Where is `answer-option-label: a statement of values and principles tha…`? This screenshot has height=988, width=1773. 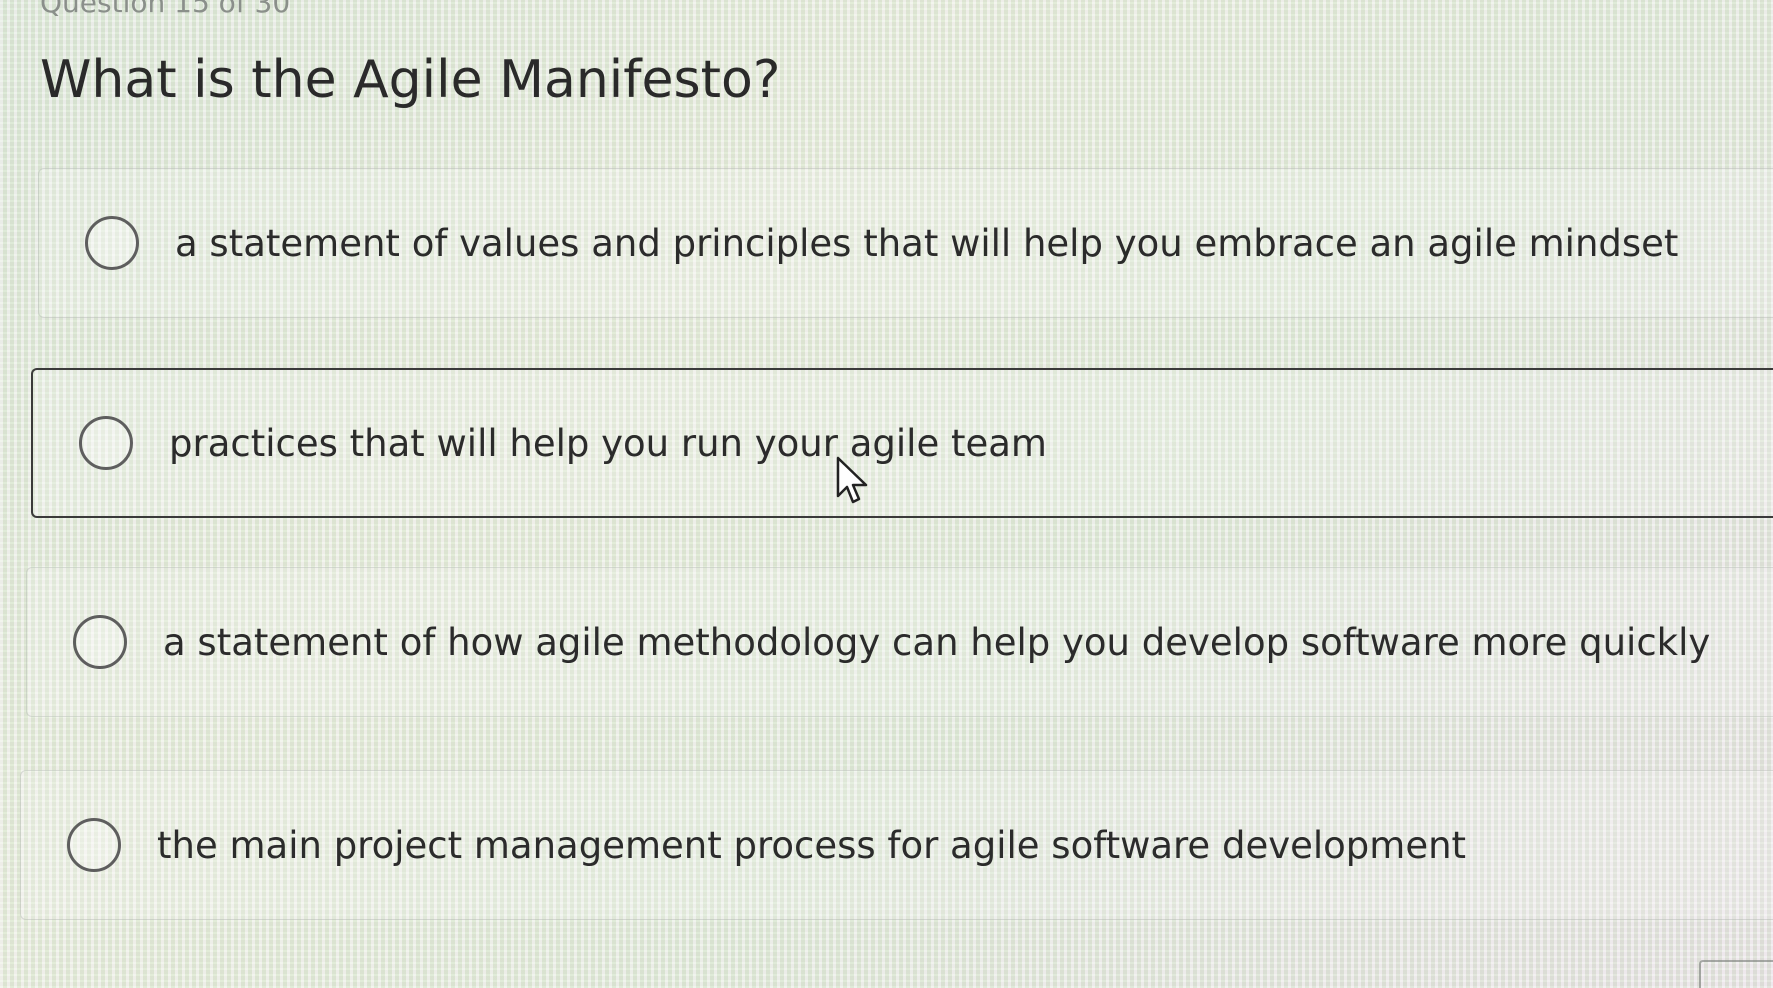 answer-option-label: a statement of values and principles tha… is located at coordinates (927, 243).